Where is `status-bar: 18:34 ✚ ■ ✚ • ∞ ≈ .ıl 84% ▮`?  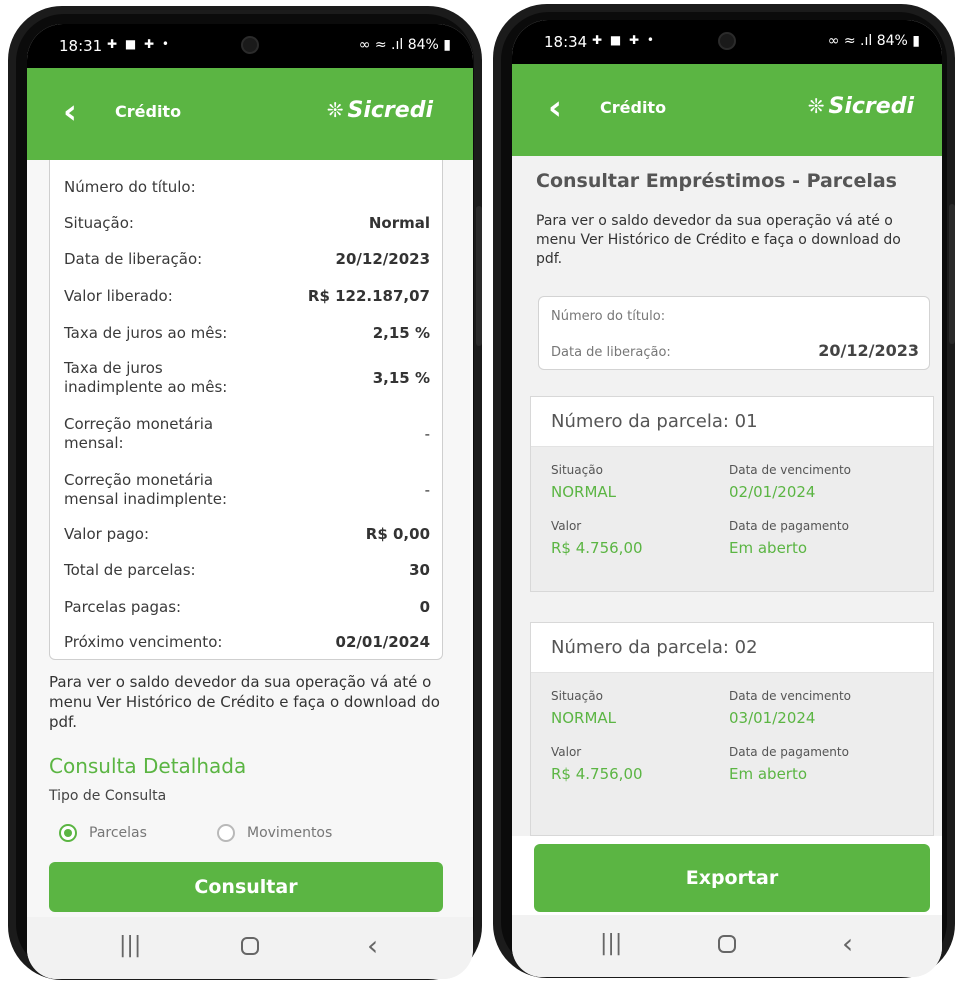
status-bar: 18:34 ✚ ■ ✚ • ∞ ≈ .ıl 84% ▮ is located at coordinates (727, 42).